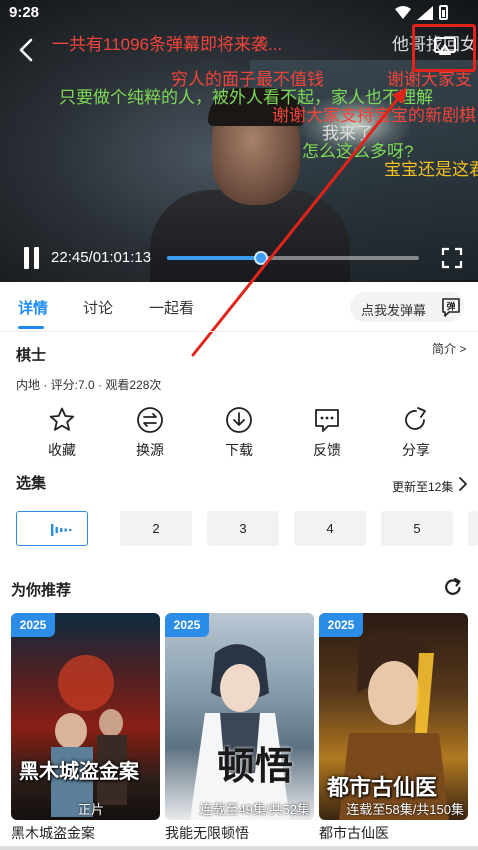 This screenshot has height=850, width=478. I want to click on wifi-icon, so click(403, 12).